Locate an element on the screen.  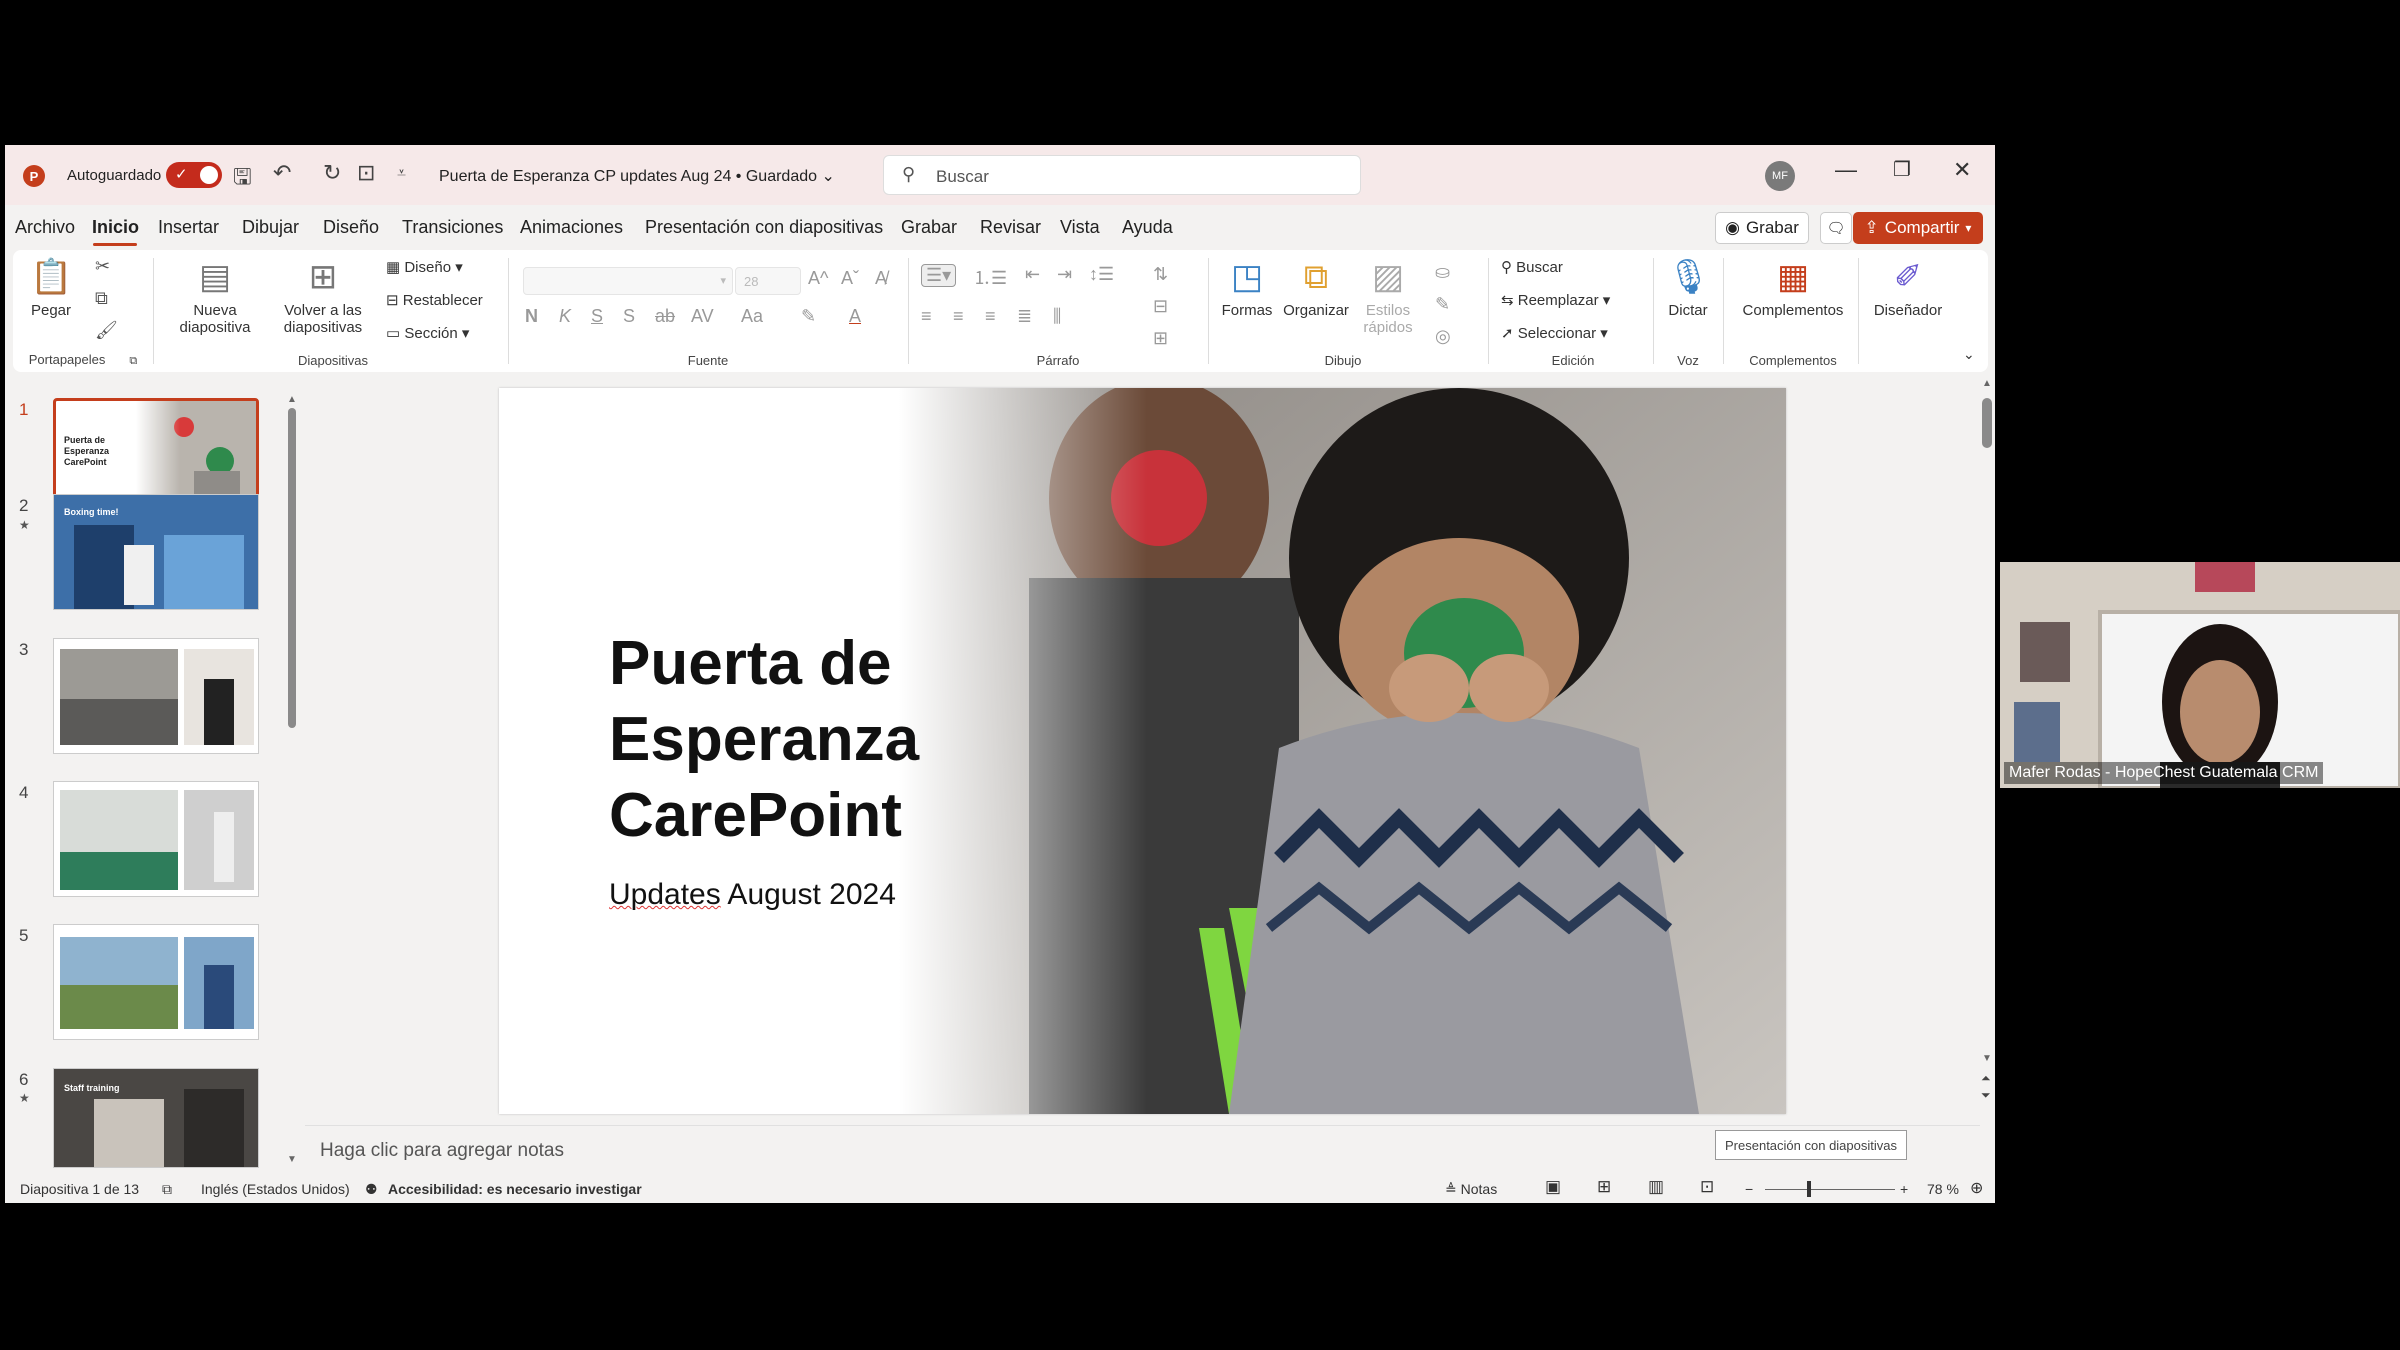
ribbon-collapse-icon: ⌄ is located at coordinates (1969, 354).